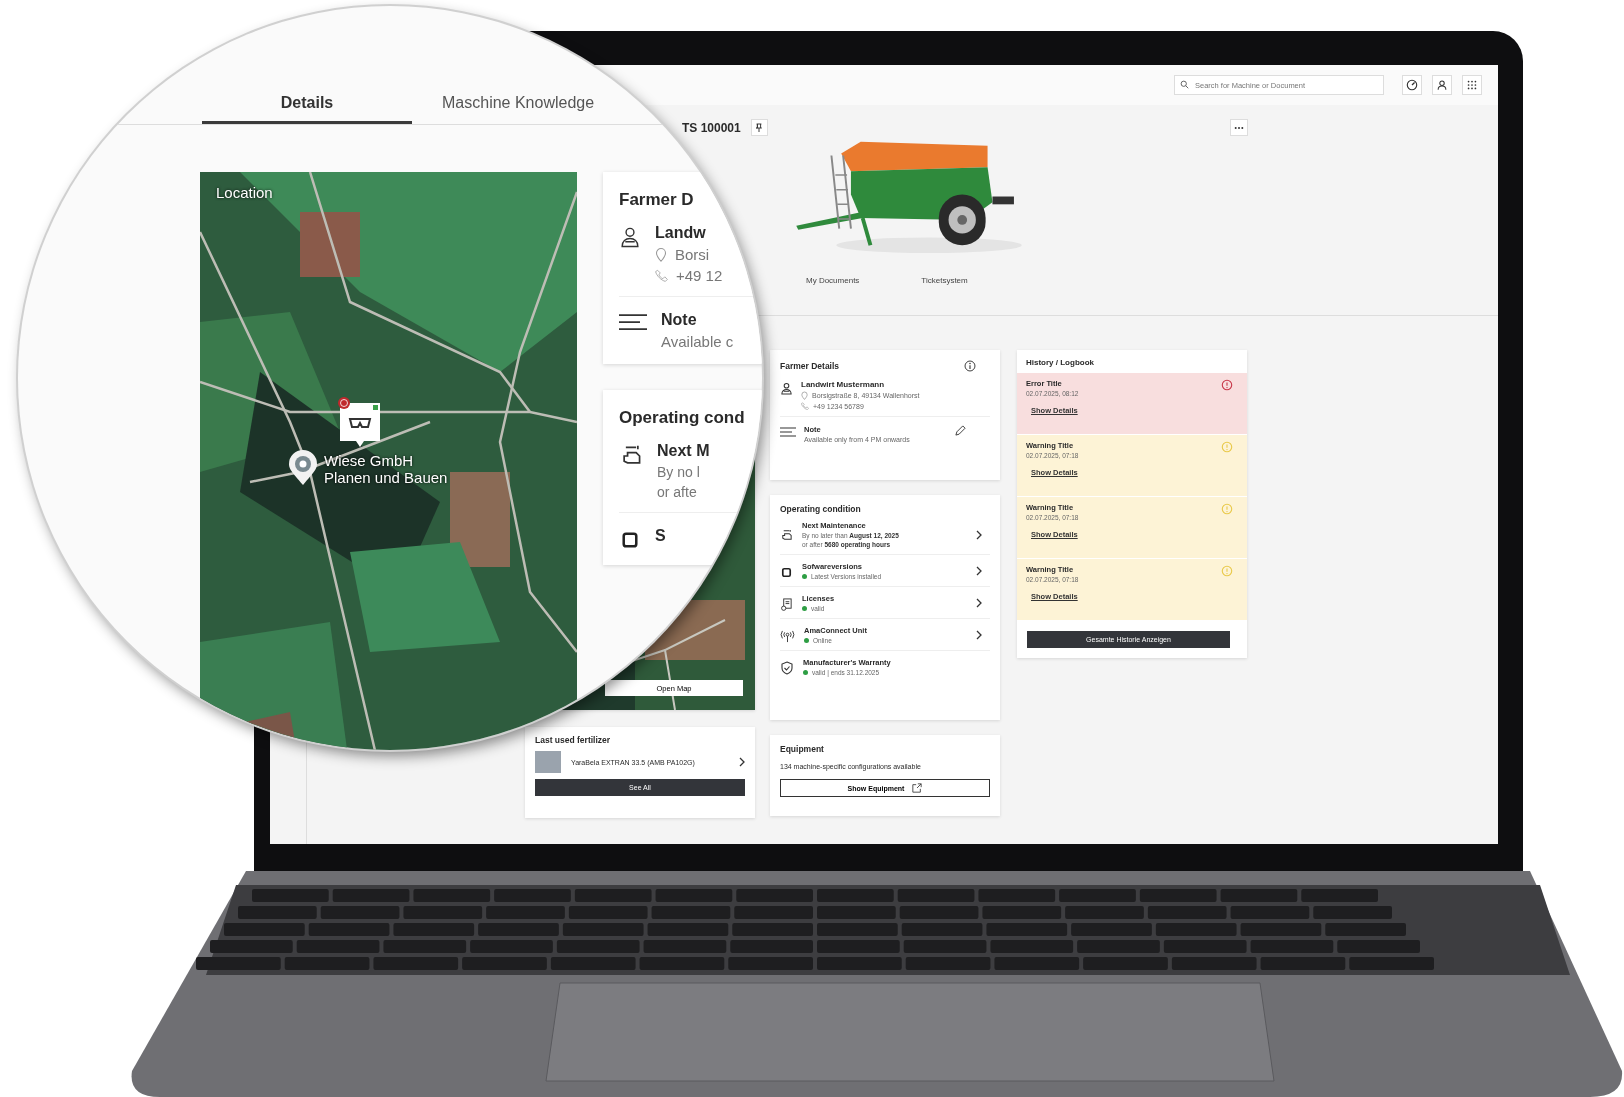 The height and width of the screenshot is (1097, 1624). What do you see at coordinates (786, 535) in the screenshot?
I see `engine-icon` at bounding box center [786, 535].